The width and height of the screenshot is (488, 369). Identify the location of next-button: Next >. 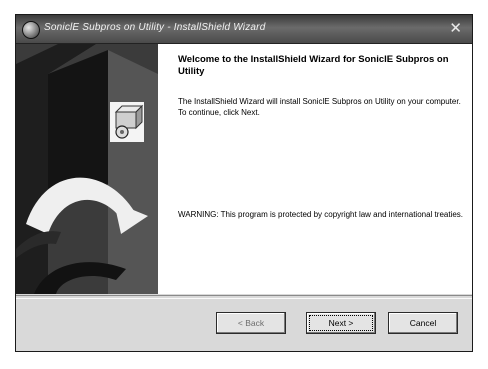
(341, 323).